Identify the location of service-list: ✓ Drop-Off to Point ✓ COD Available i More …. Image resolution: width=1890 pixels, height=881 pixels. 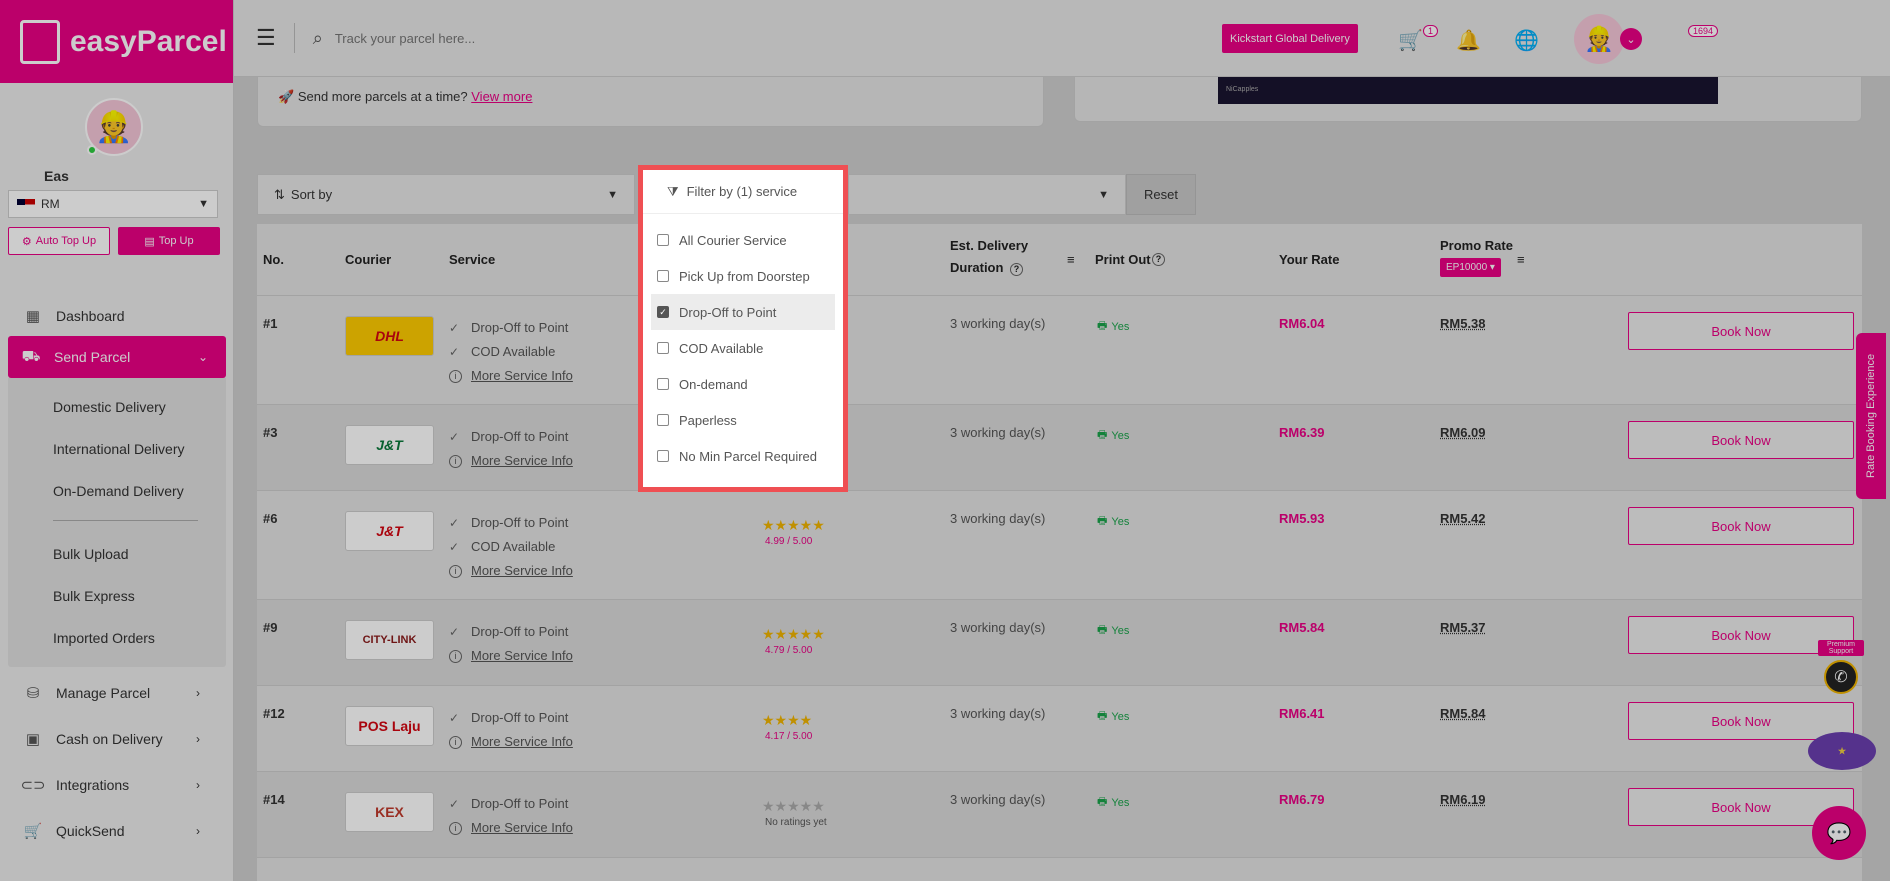
(511, 352).